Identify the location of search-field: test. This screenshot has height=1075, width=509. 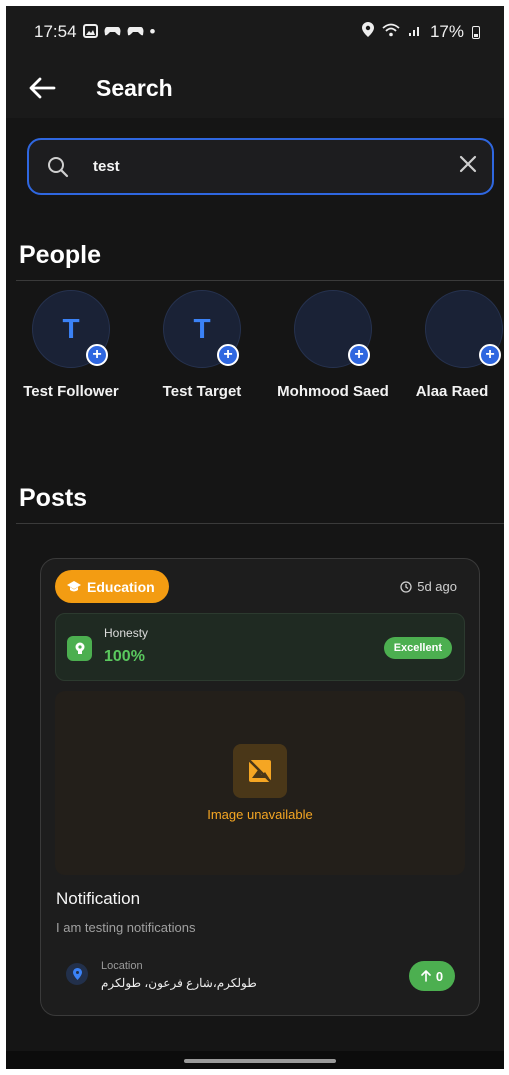
(260, 166).